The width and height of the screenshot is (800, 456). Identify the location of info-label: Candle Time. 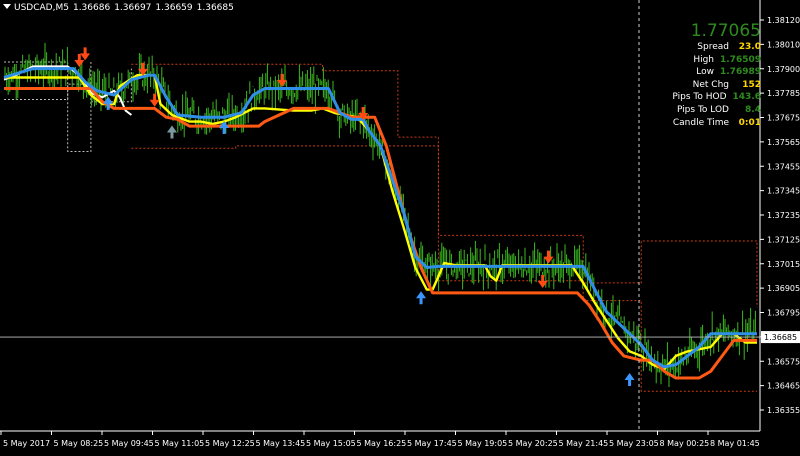
(700, 122).